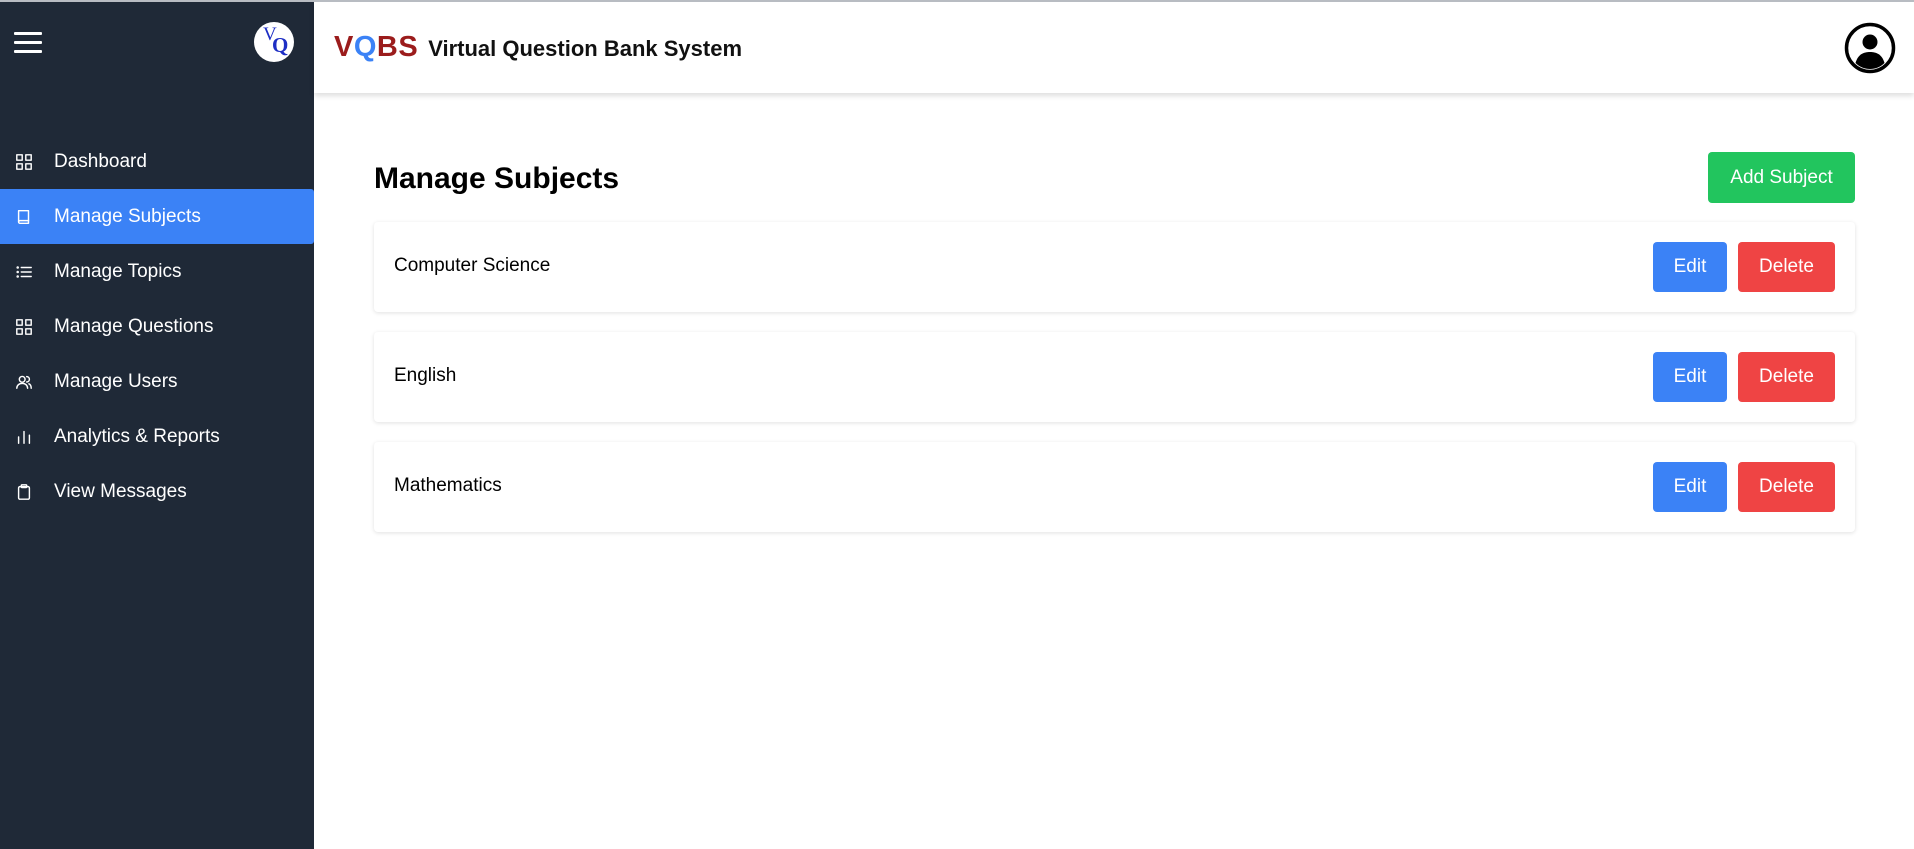  I want to click on sidebar-item-manage-topics: Manage Topics, so click(157, 271).